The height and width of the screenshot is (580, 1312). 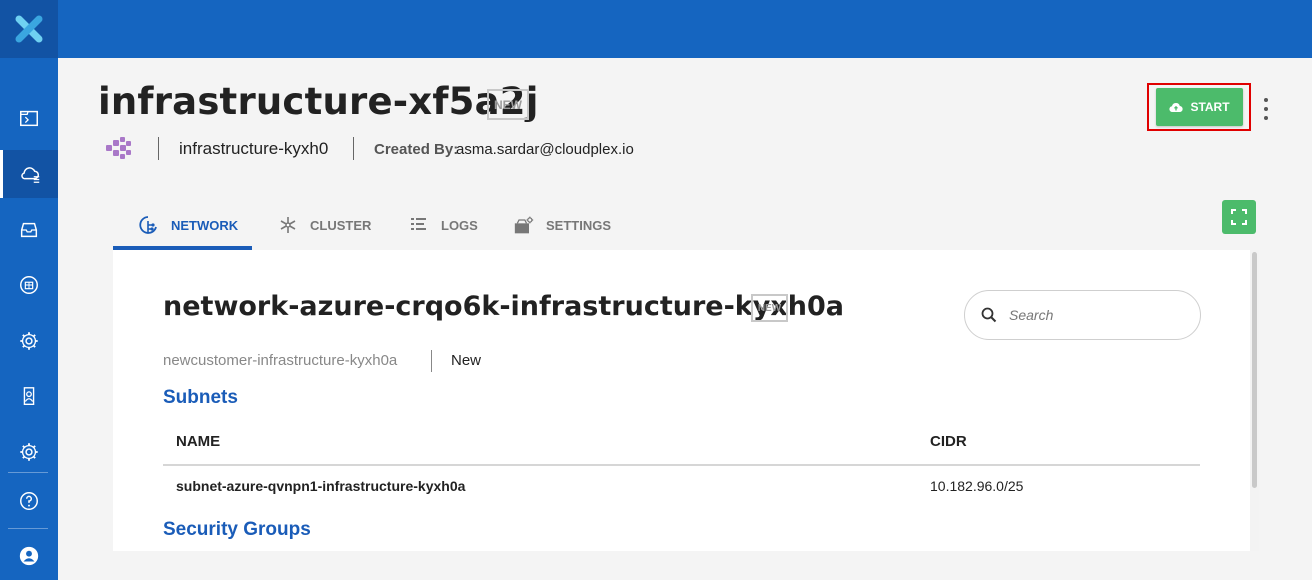 I want to click on network-icon, so click(x=148, y=225).